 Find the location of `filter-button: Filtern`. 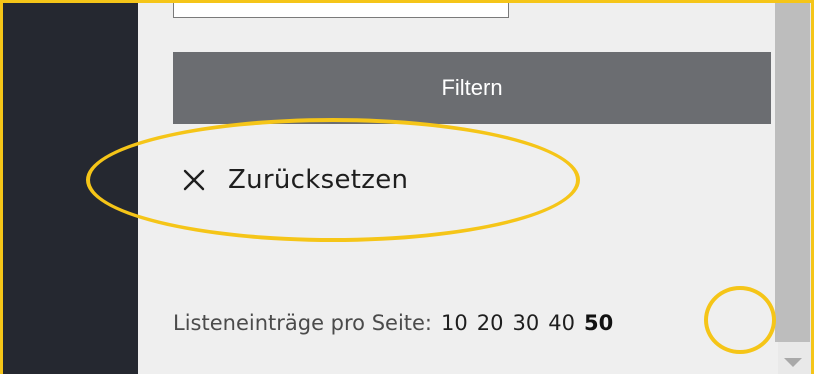

filter-button: Filtern is located at coordinates (472, 88).